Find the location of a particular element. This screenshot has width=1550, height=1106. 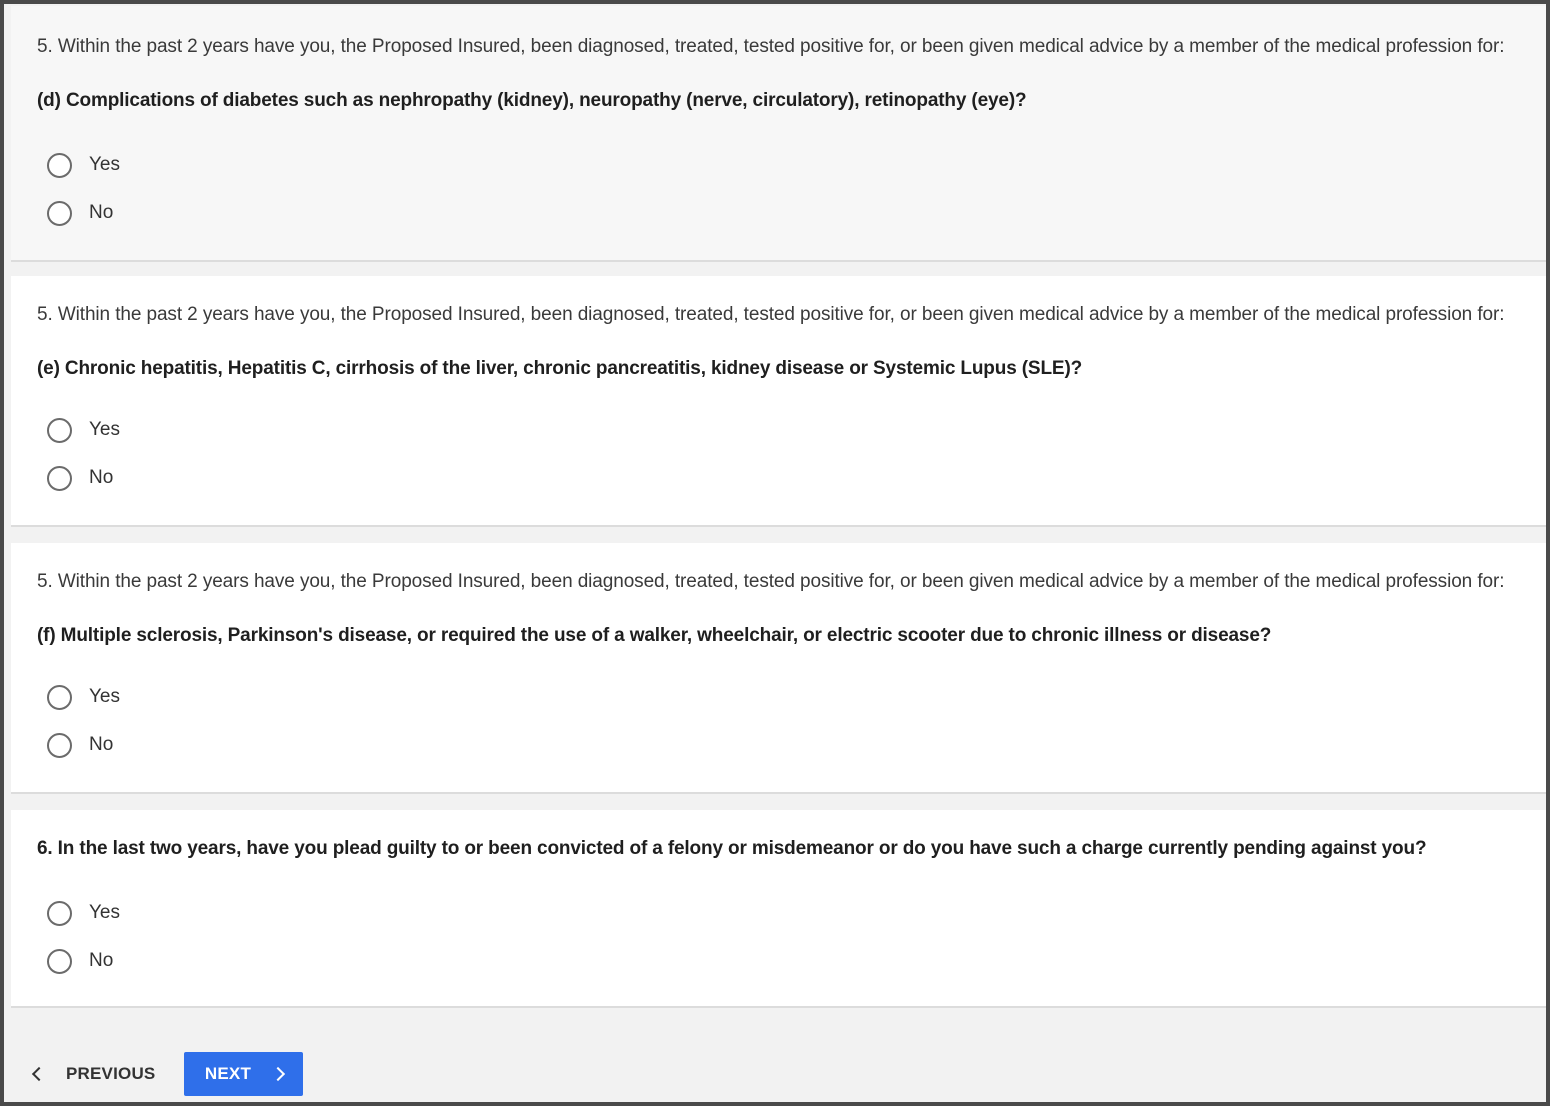

next-label: NEXT is located at coordinates (228, 1073).